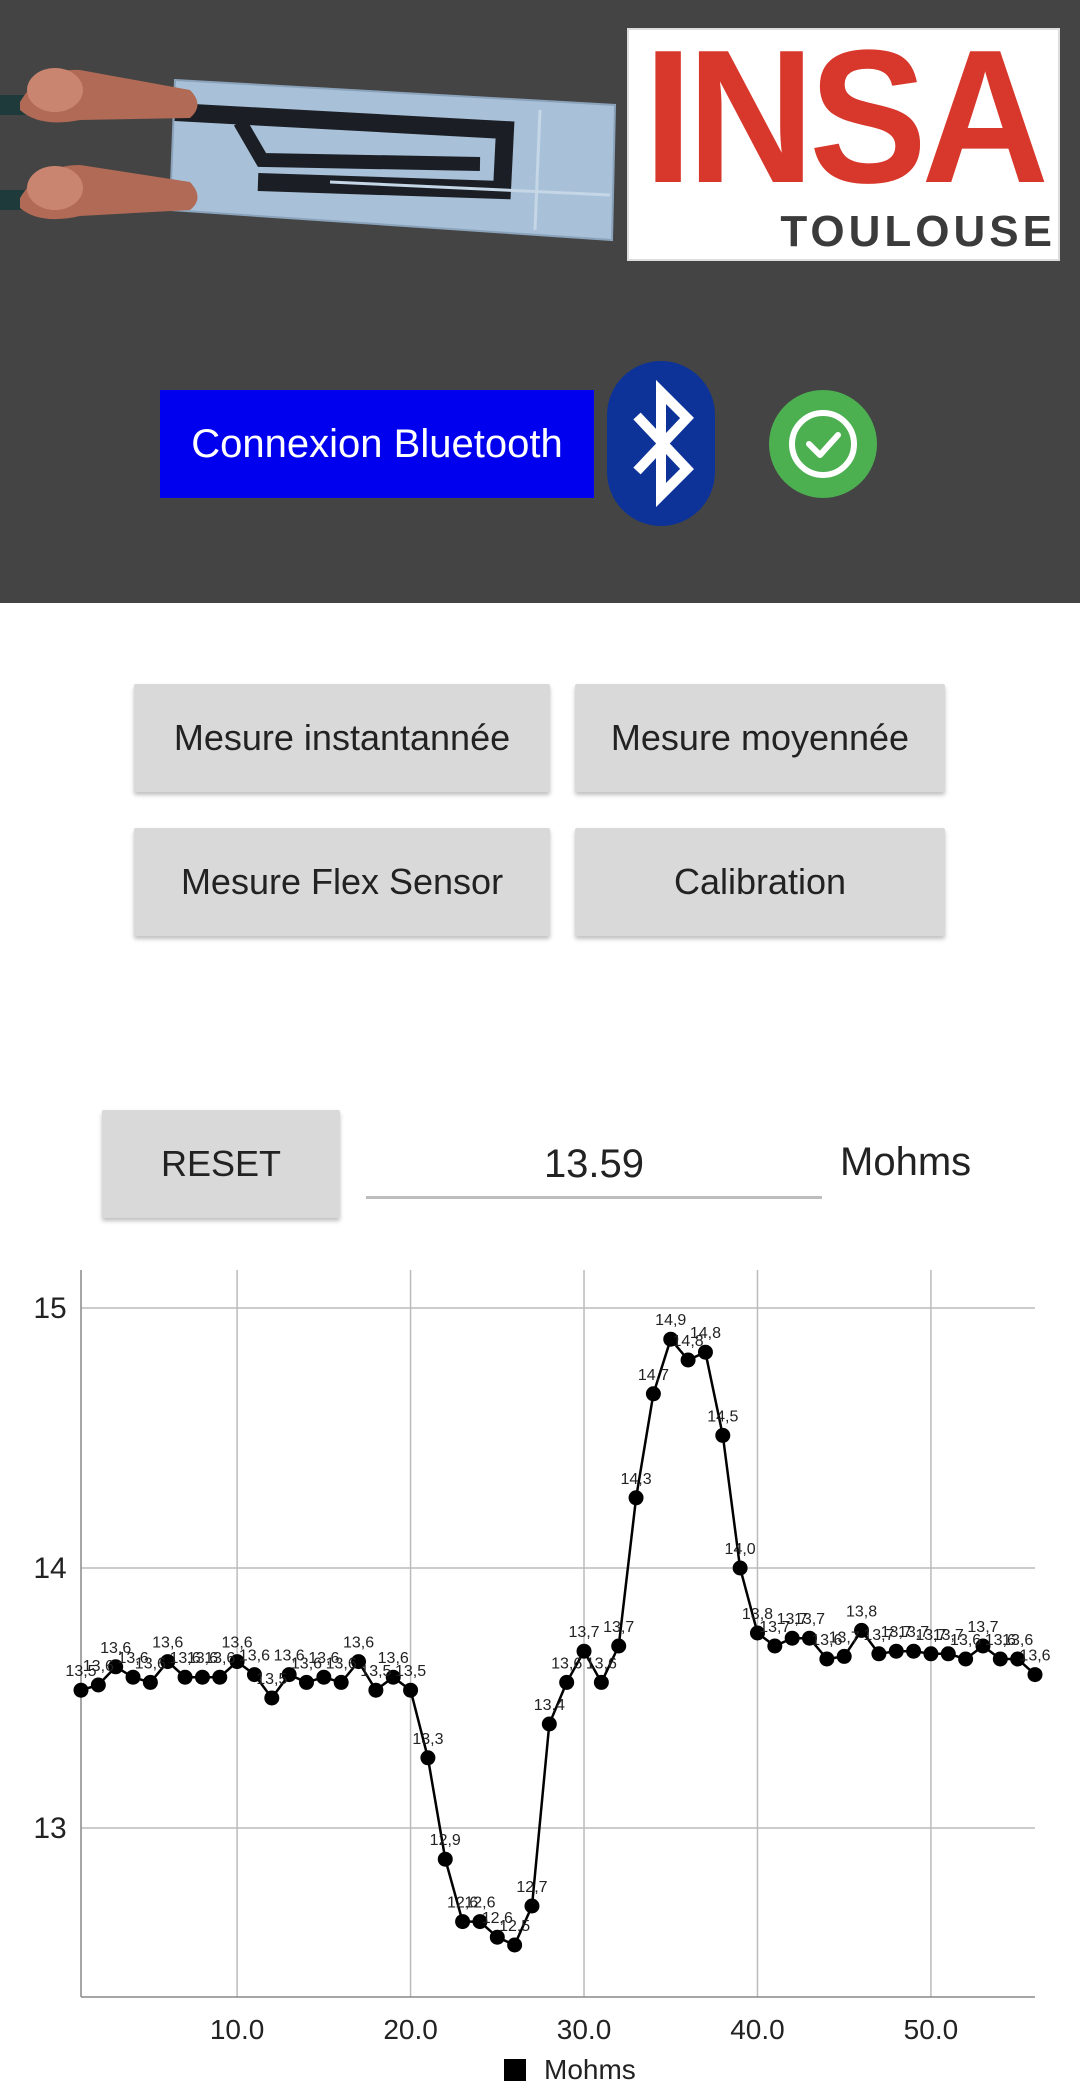  What do you see at coordinates (237, 2029) in the screenshot?
I see `x-tick-label: 10.0` at bounding box center [237, 2029].